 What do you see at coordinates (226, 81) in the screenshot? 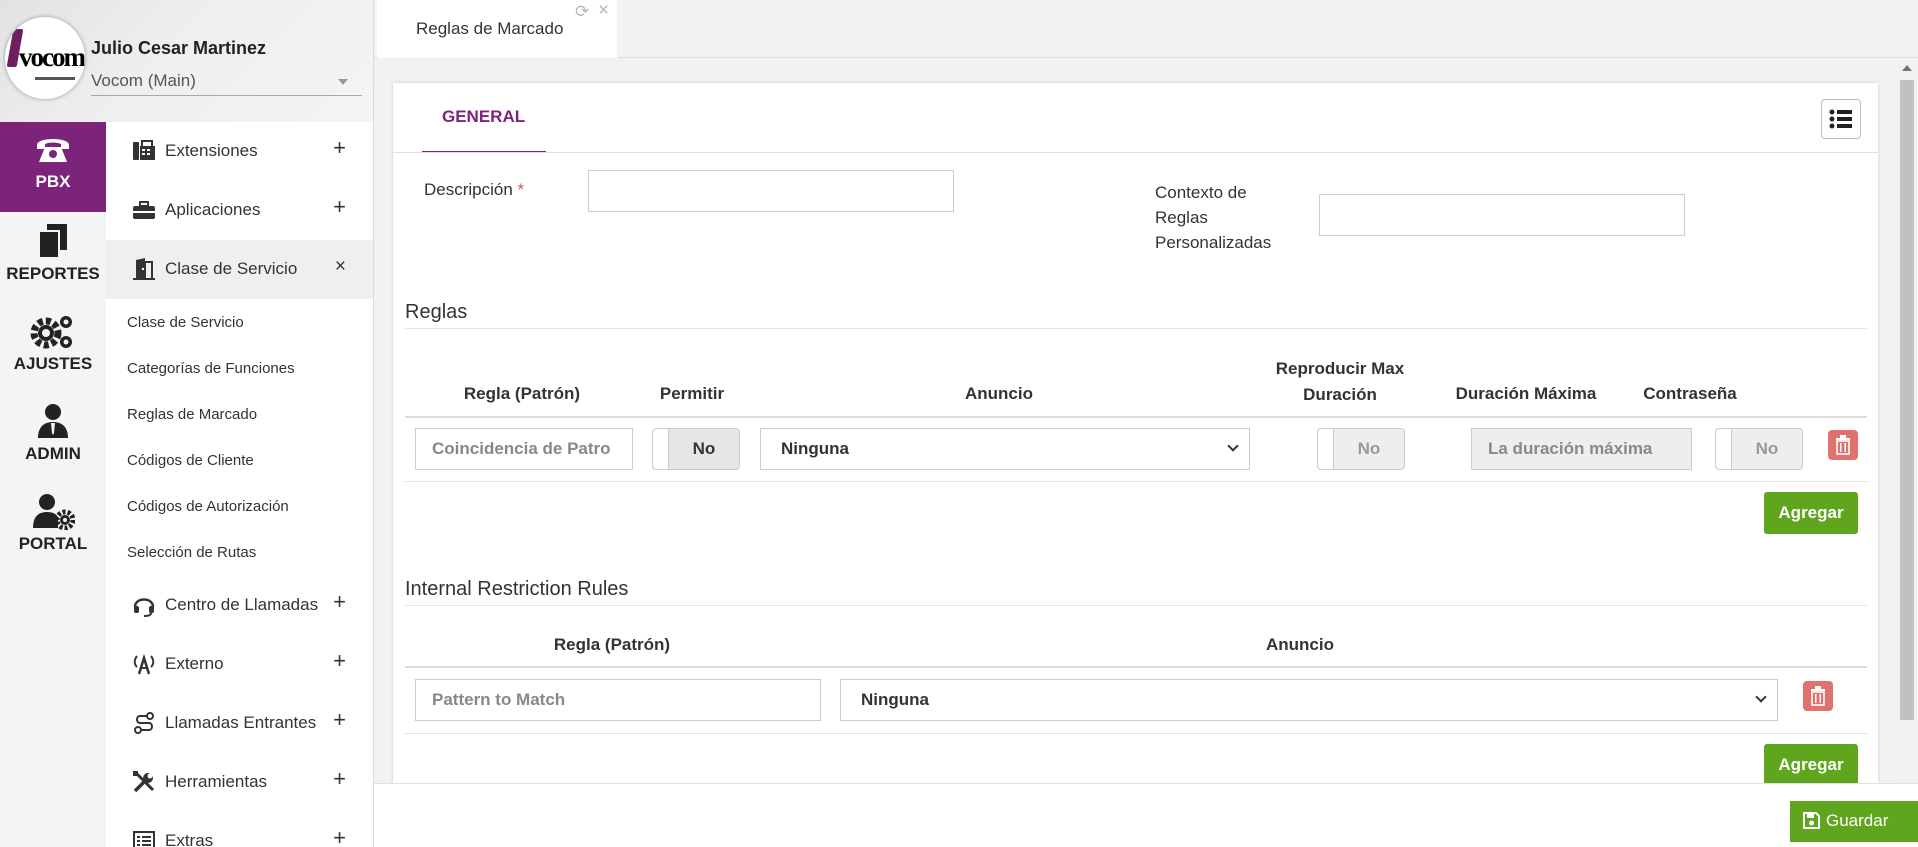
I see `domain-select: Vocom (Main)` at bounding box center [226, 81].